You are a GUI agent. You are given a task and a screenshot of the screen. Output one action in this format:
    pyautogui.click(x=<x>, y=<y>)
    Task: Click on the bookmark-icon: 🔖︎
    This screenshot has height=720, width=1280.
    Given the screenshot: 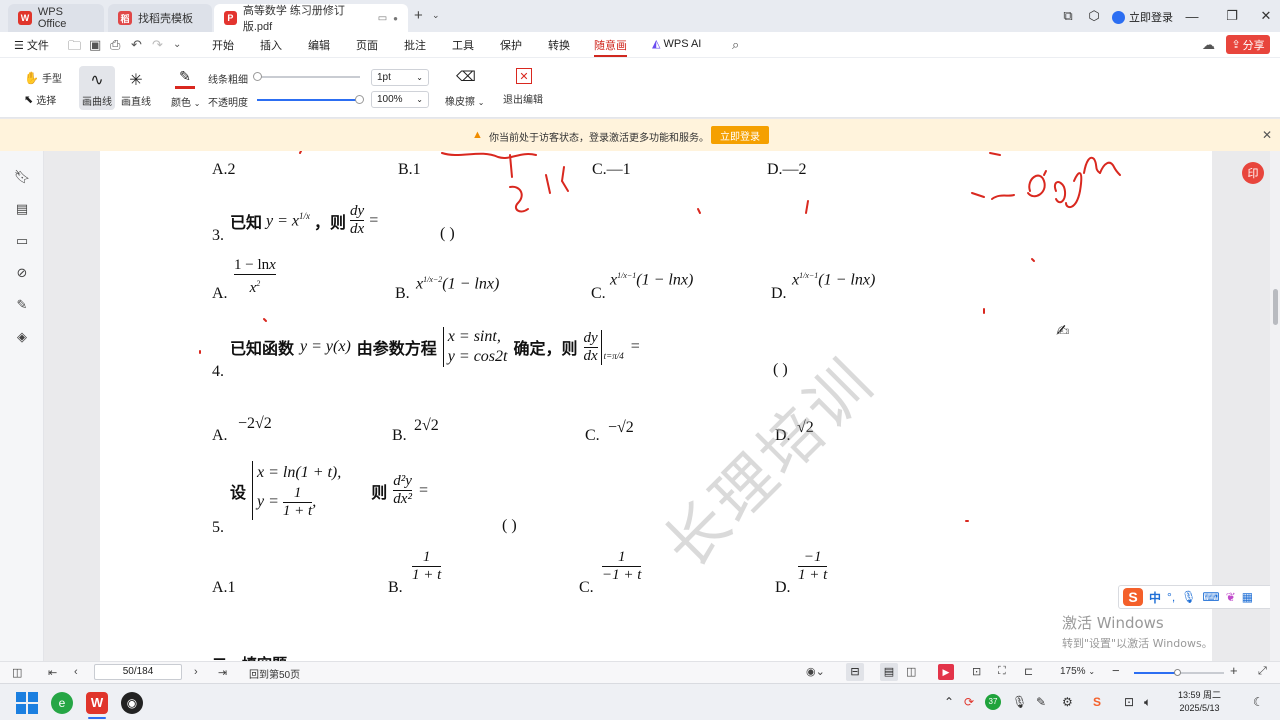 What is the action you would take?
    pyautogui.click(x=22, y=177)
    